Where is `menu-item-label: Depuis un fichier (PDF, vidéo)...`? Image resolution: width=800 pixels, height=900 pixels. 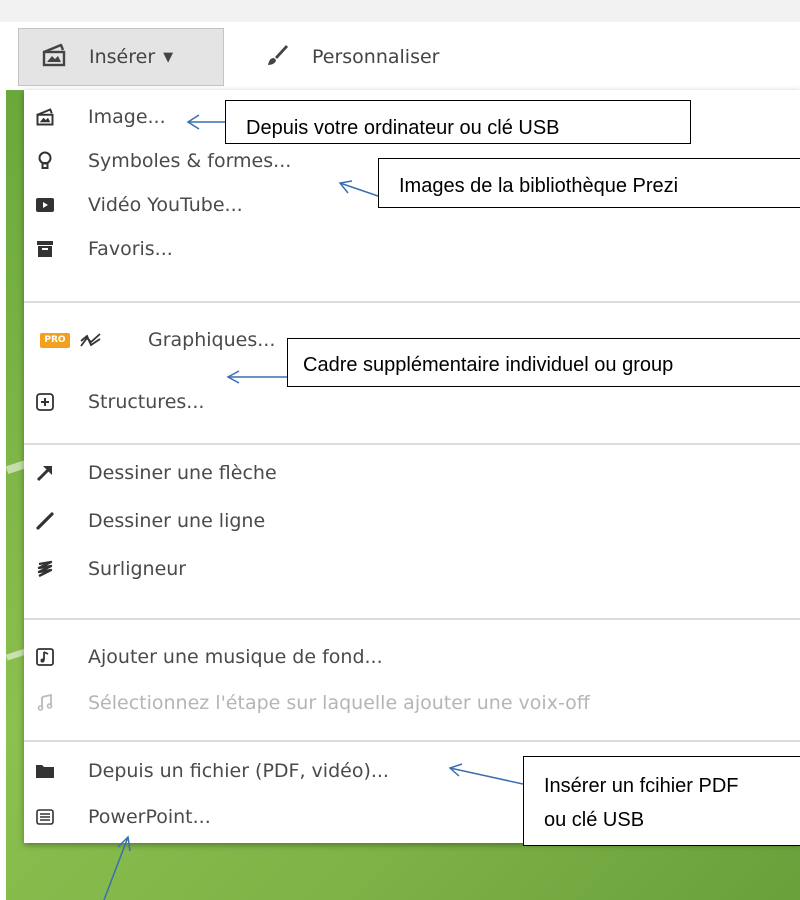
menu-item-label: Depuis un fichier (PDF, vidéo)... is located at coordinates (238, 771).